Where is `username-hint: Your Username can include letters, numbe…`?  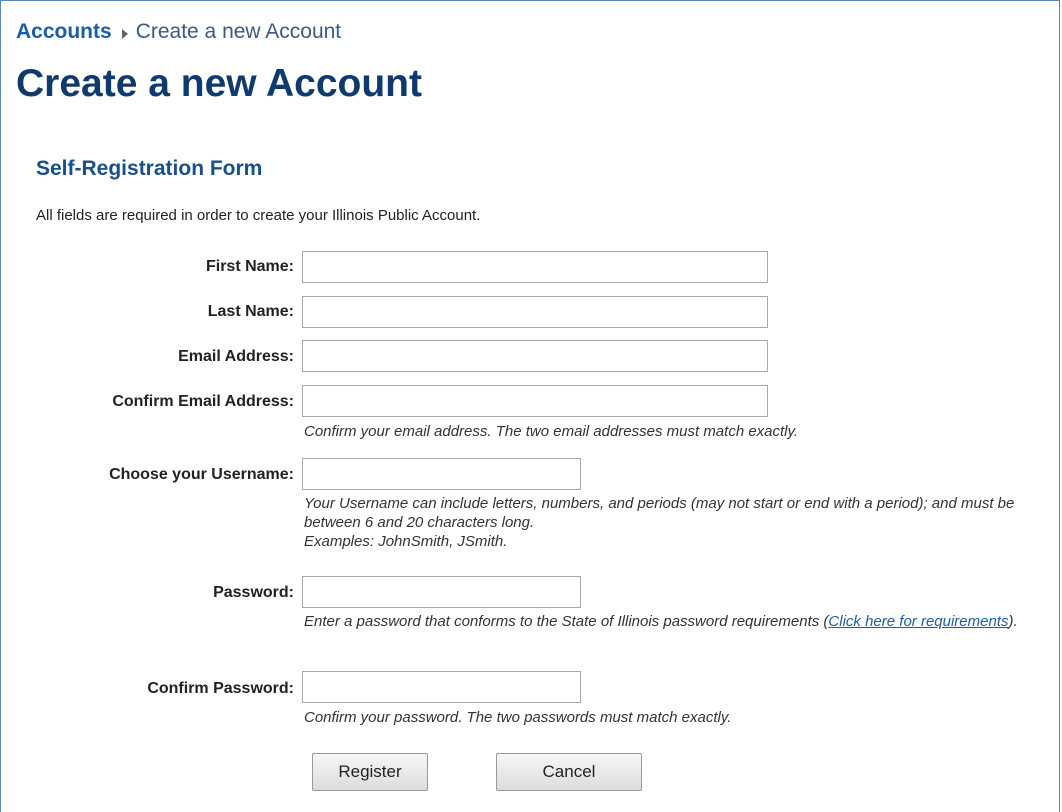
username-hint: Your Username can include letters, numbe… is located at coordinates (680, 522).